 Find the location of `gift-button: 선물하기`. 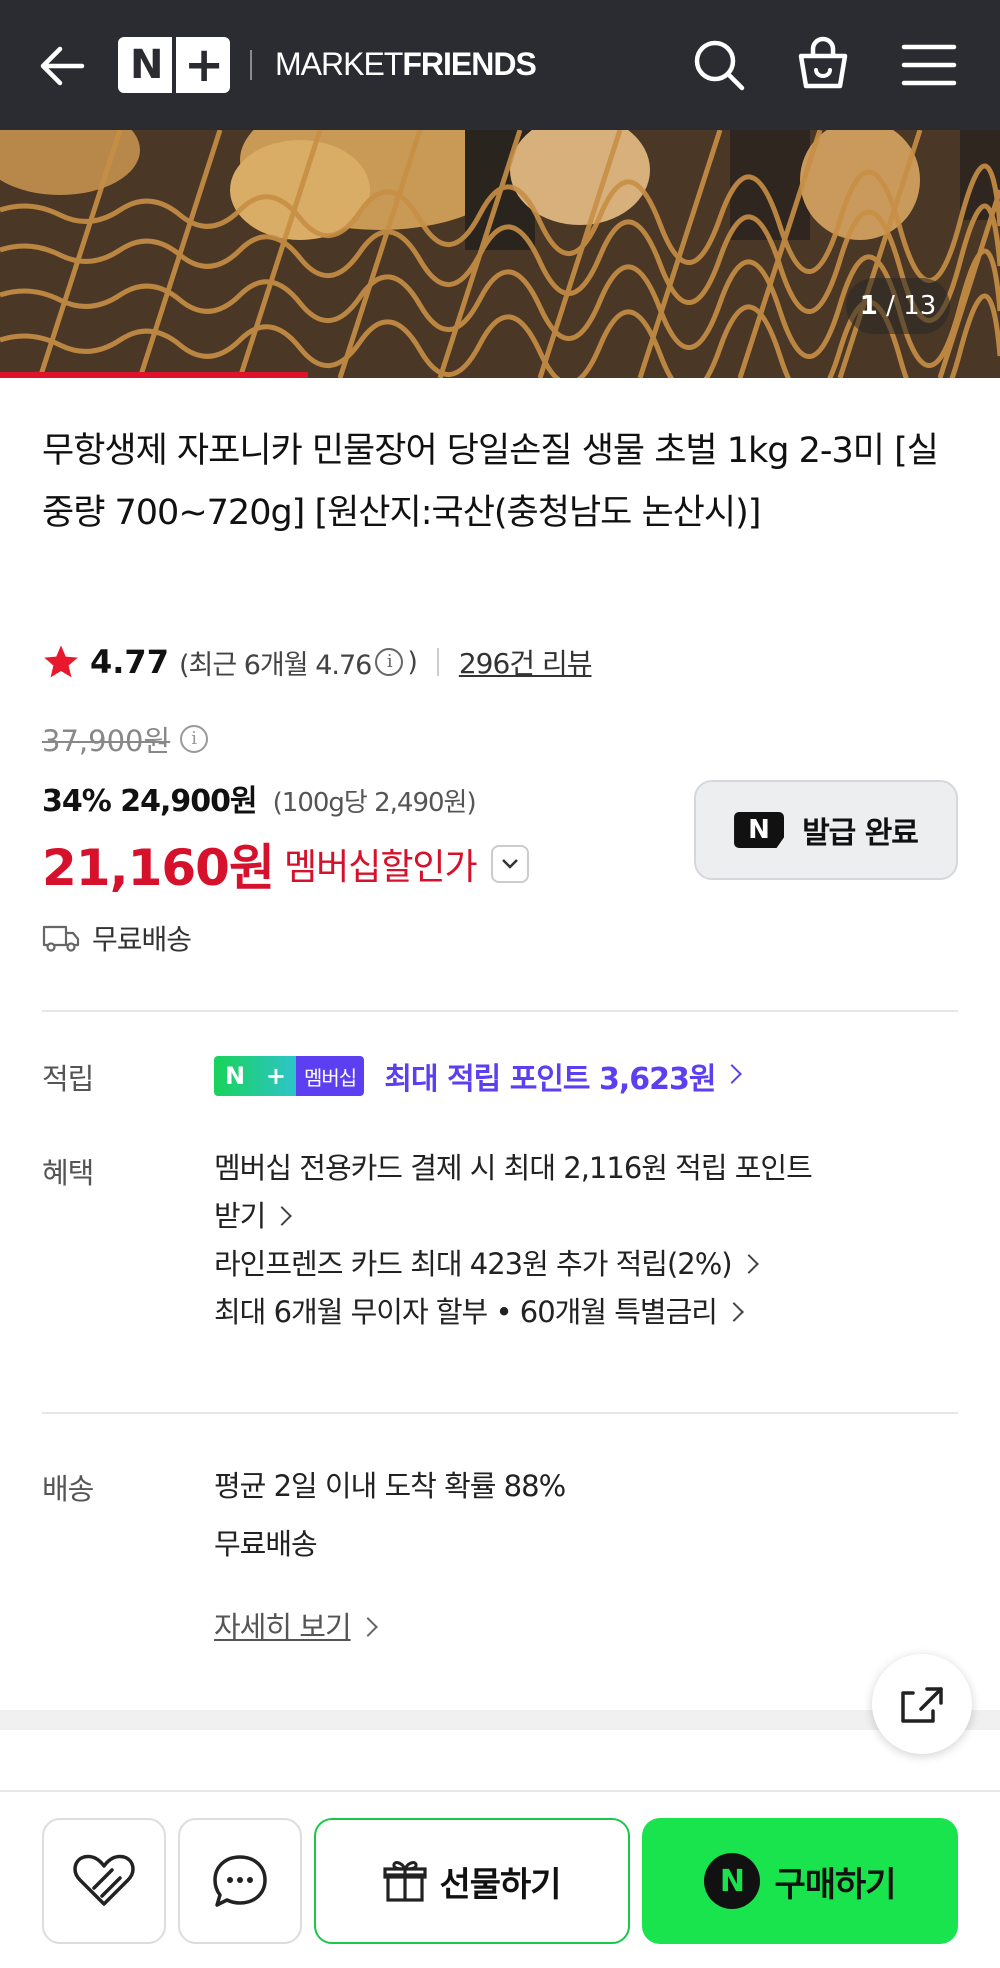

gift-button: 선물하기 is located at coordinates (472, 1881).